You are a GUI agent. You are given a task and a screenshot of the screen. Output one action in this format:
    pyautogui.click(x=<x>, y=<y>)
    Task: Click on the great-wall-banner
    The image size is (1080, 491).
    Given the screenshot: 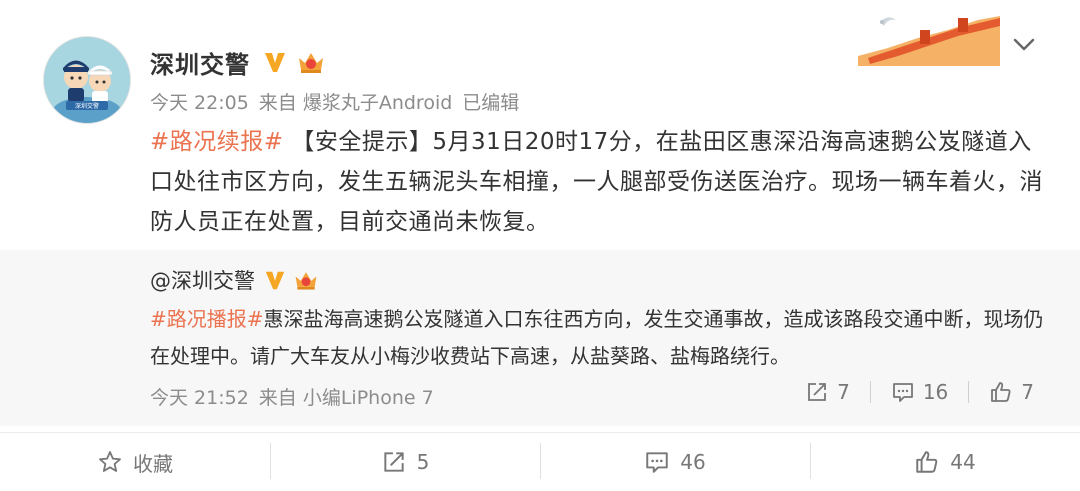 What is the action you would take?
    pyautogui.click(x=929, y=37)
    